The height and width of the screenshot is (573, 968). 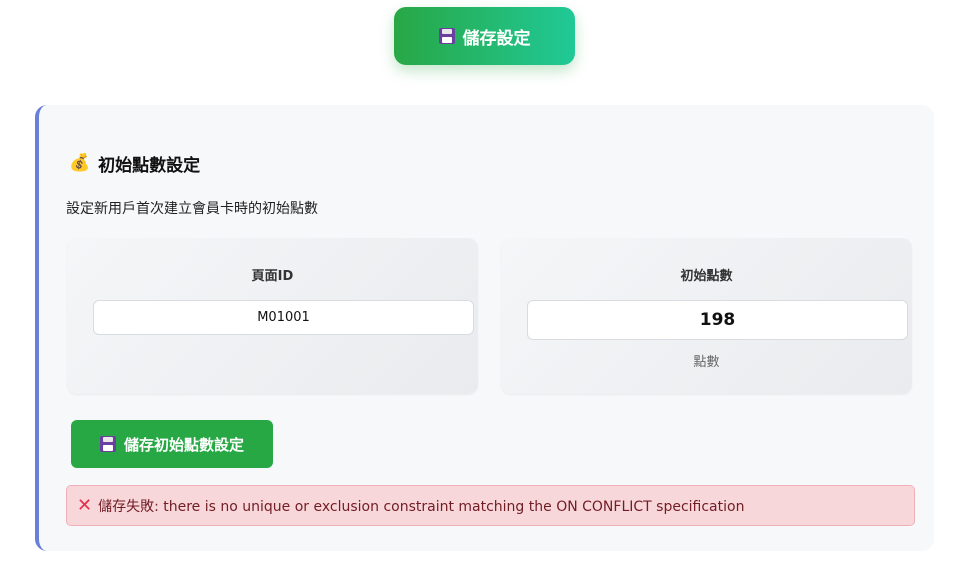 I want to click on save-settings-label: 儲存設定, so click(x=496, y=38).